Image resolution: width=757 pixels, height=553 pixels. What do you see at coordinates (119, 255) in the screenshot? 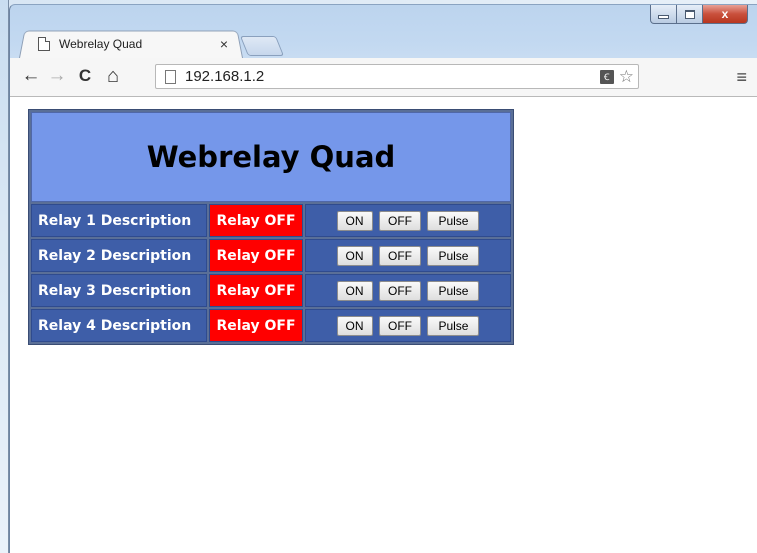
I see `relay-description: Relay 2 Description` at bounding box center [119, 255].